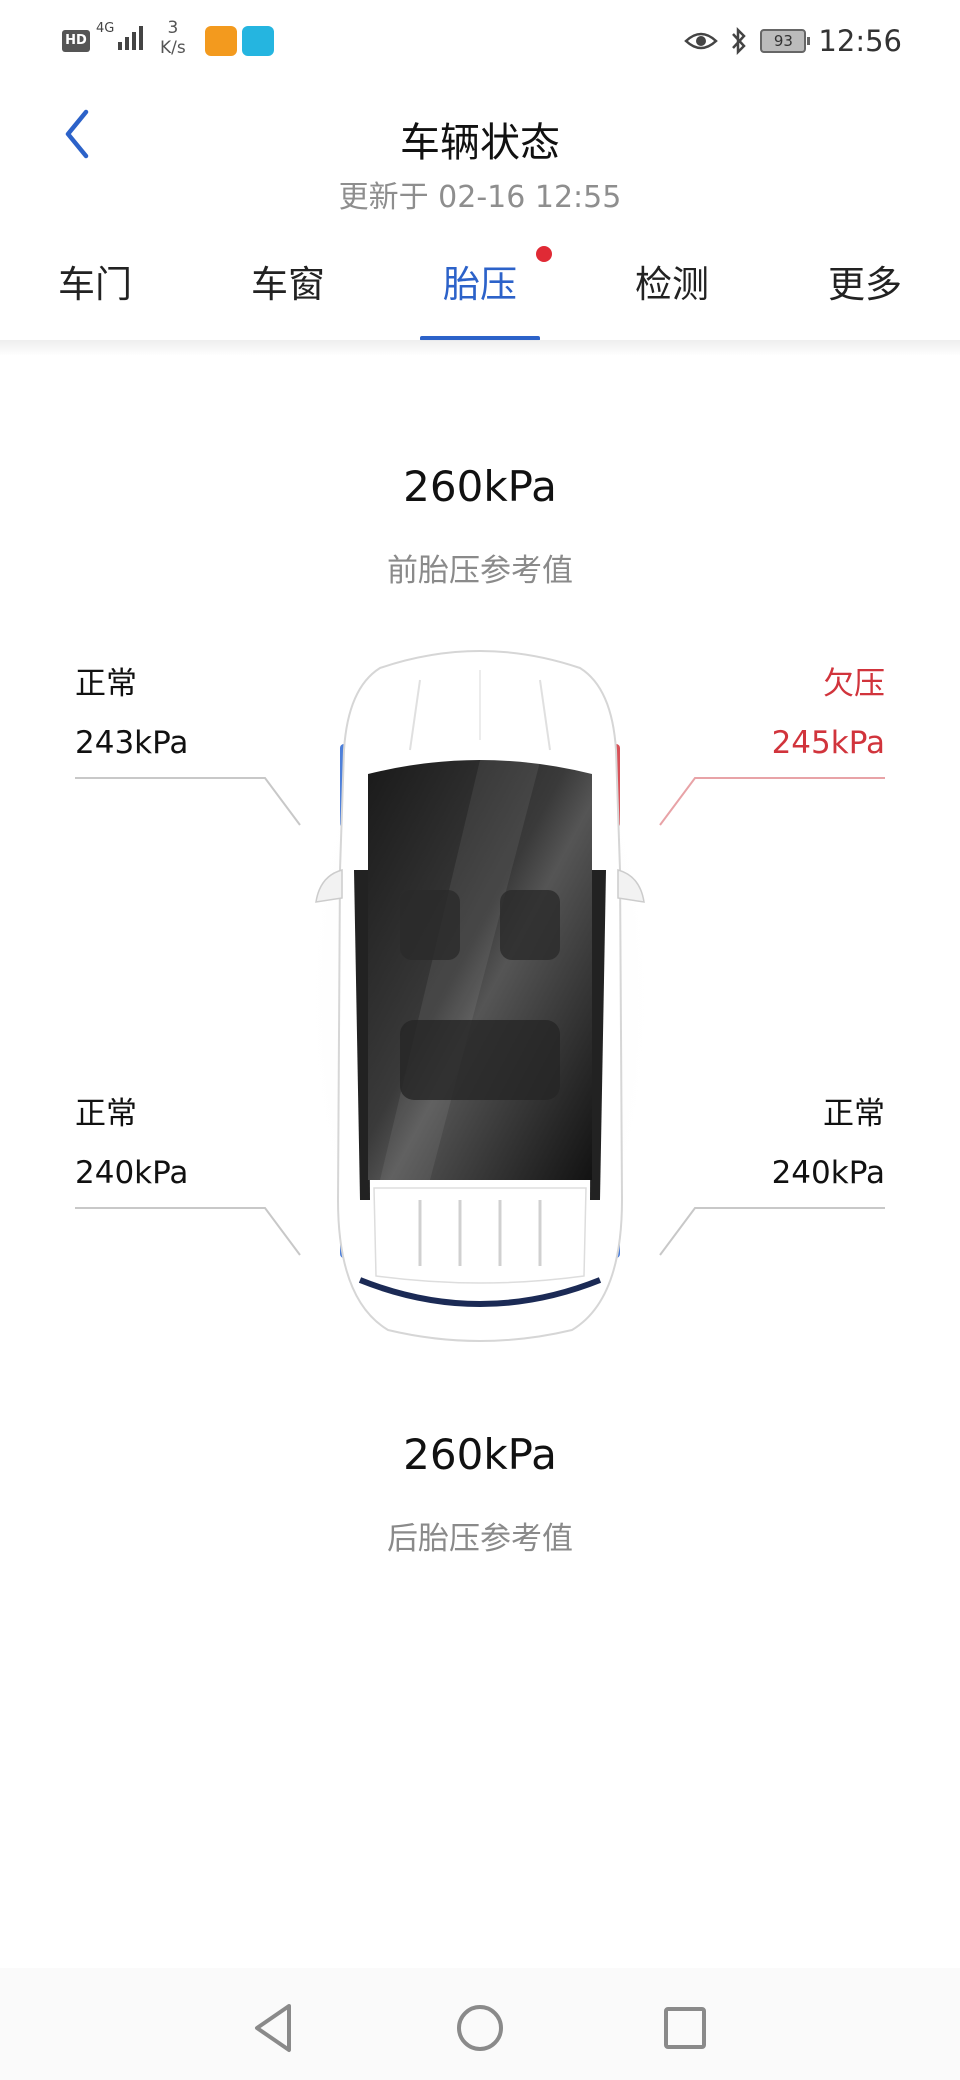 This screenshot has height=2080, width=960. What do you see at coordinates (772, 1231) in the screenshot?
I see `connector-rear-right` at bounding box center [772, 1231].